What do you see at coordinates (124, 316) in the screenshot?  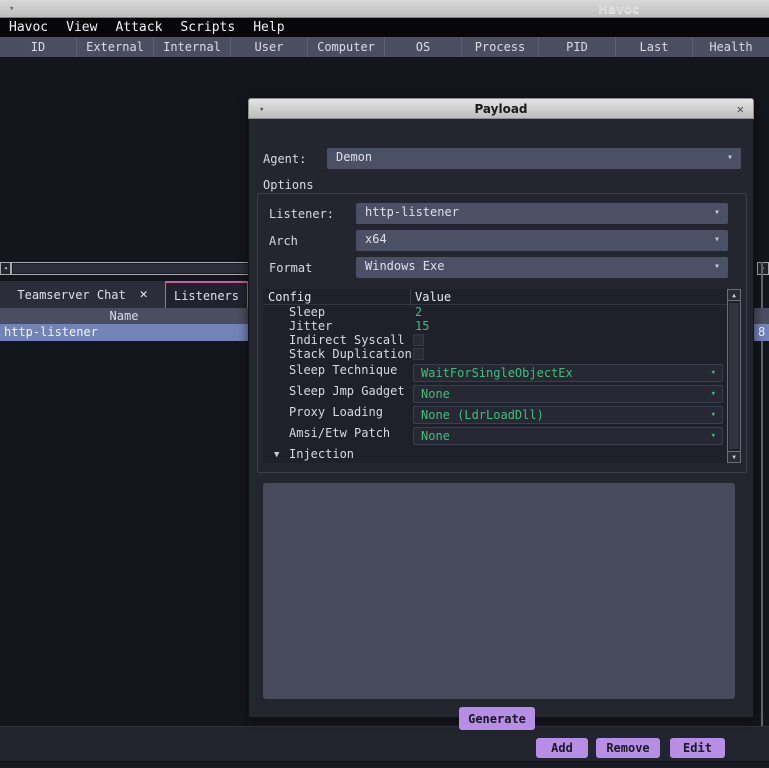 I see `listeners-name-column-header: Name` at bounding box center [124, 316].